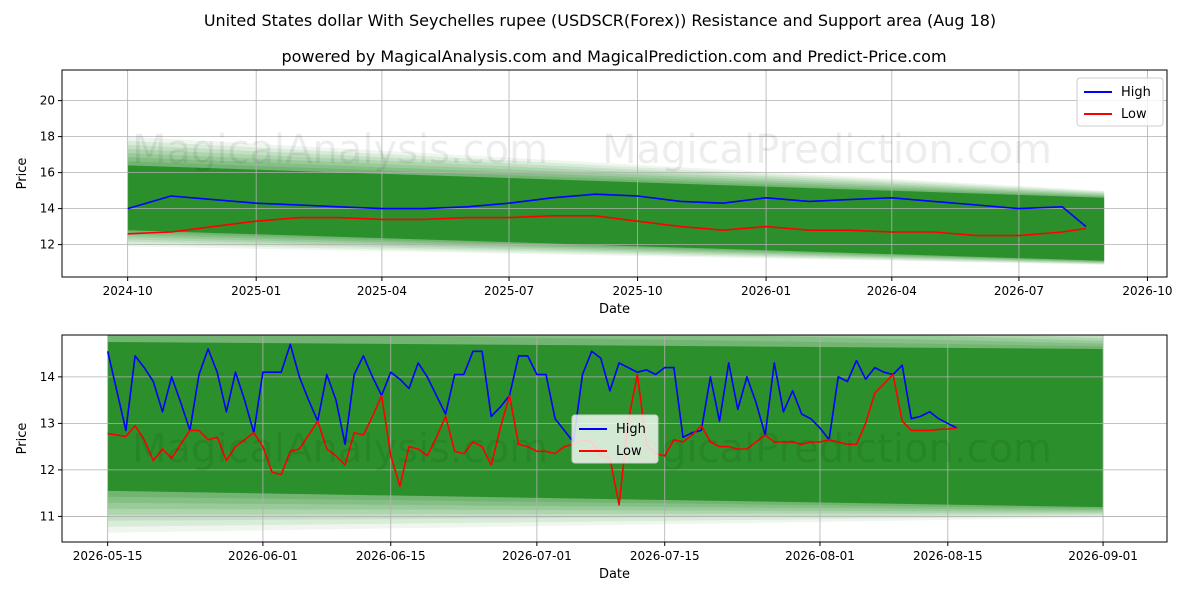 Image resolution: width=1200 pixels, height=604 pixels. What do you see at coordinates (1147, 291) in the screenshot?
I see `x-tick-label: 2026-10` at bounding box center [1147, 291].